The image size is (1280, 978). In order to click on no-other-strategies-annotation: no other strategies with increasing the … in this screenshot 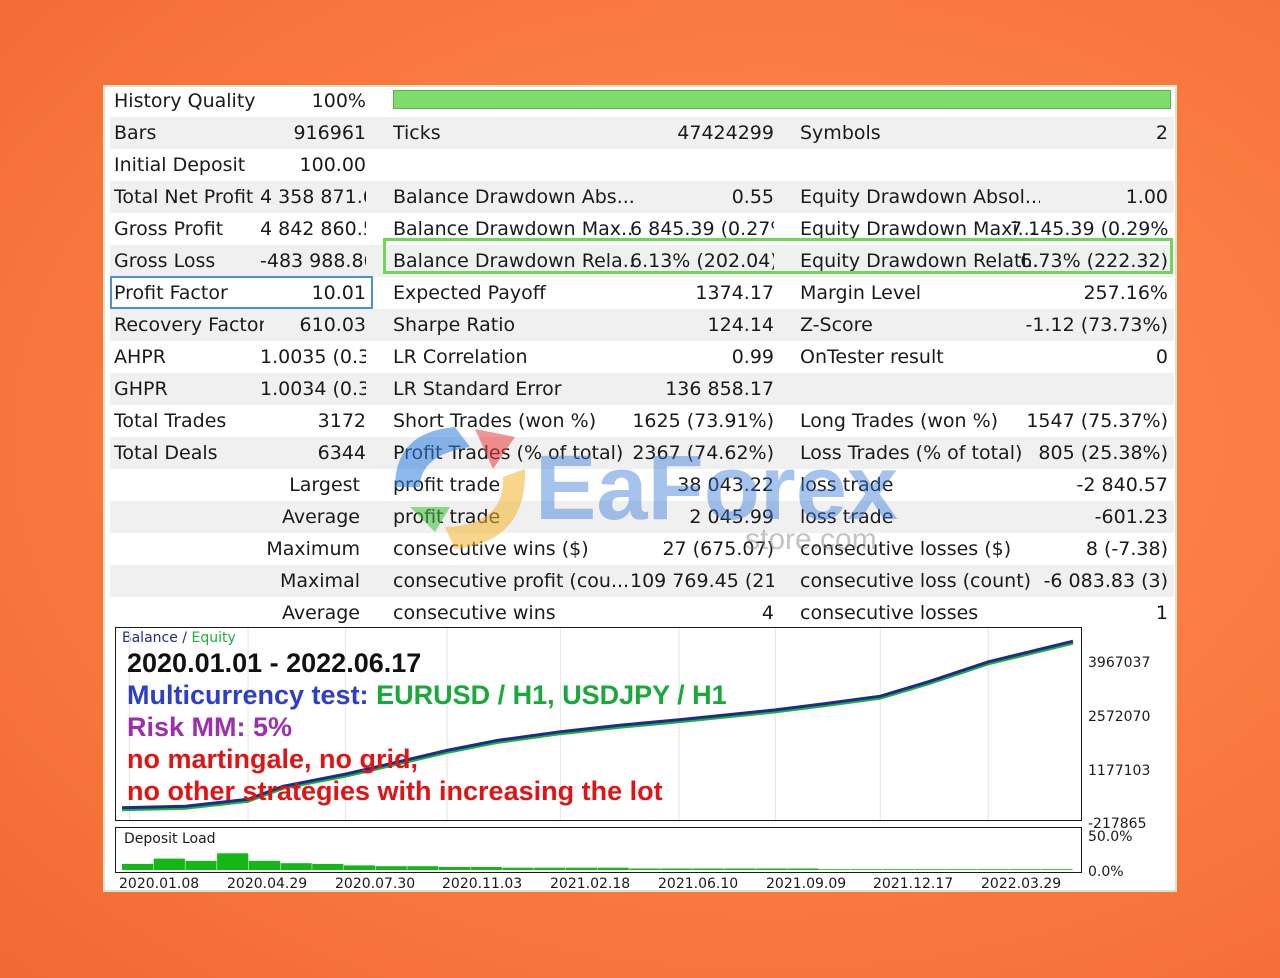, I will do `click(395, 791)`.